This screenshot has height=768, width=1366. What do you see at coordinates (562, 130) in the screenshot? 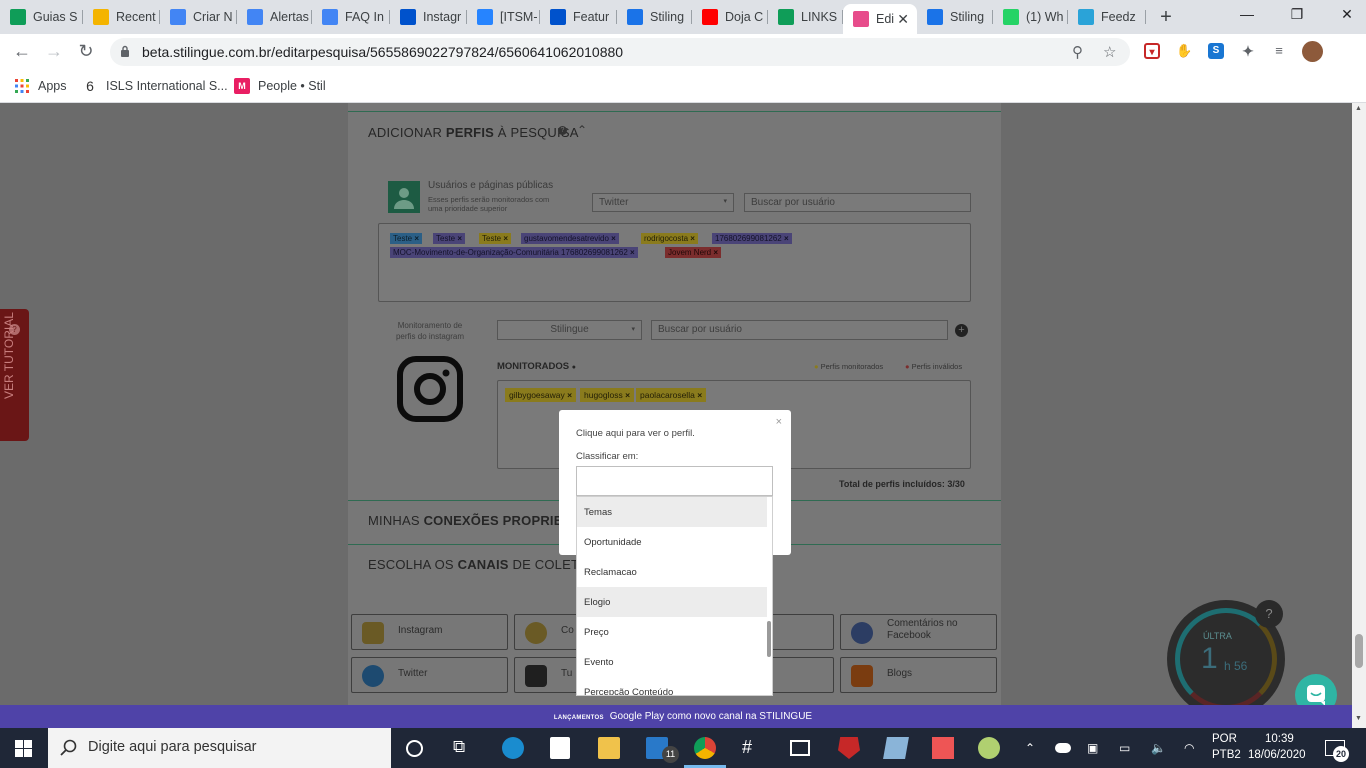
I see `help-icon: ?` at bounding box center [562, 130].